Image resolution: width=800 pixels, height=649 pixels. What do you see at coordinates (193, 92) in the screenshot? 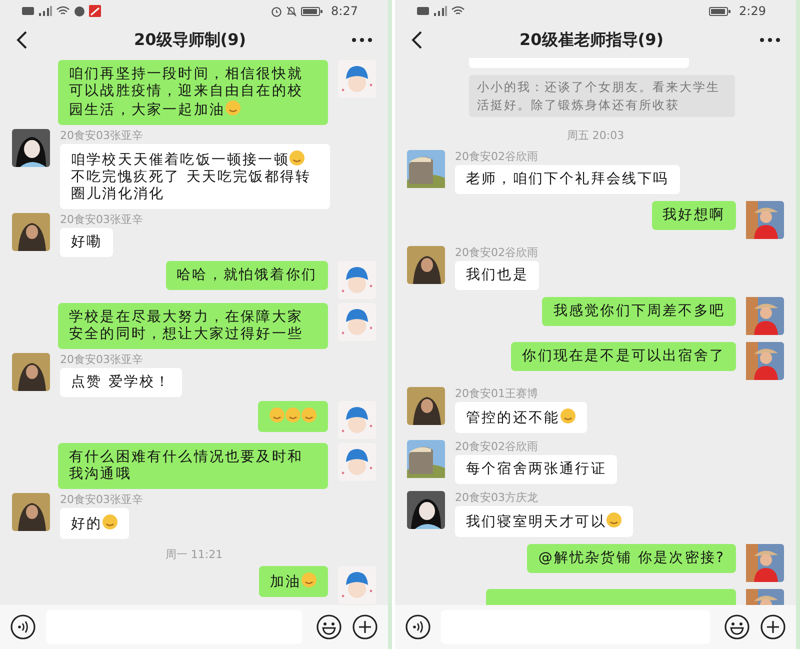
I see `message-bubble: 咱们再坚持一段时间，相信很快就可以战胜疫情，迎来自由自在的校园生活，大家一起加油` at bounding box center [193, 92].